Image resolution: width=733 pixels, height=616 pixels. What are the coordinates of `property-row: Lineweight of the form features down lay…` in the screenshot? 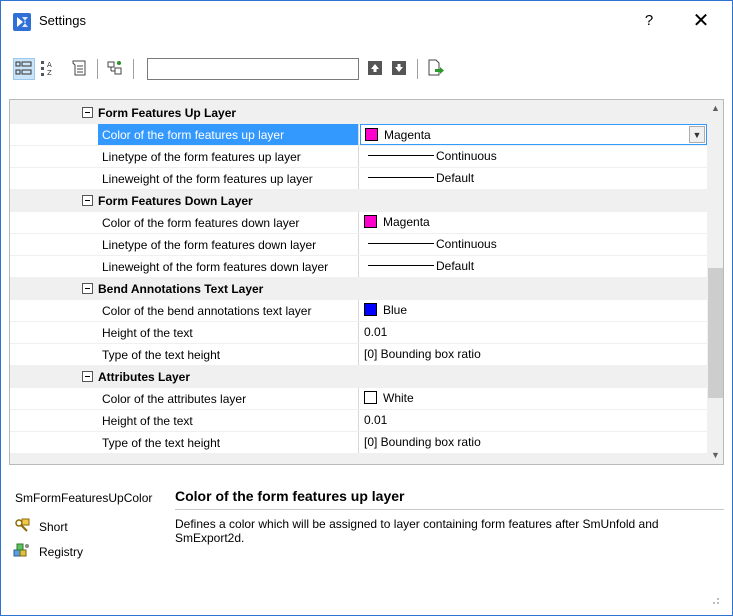 It's located at (358, 267).